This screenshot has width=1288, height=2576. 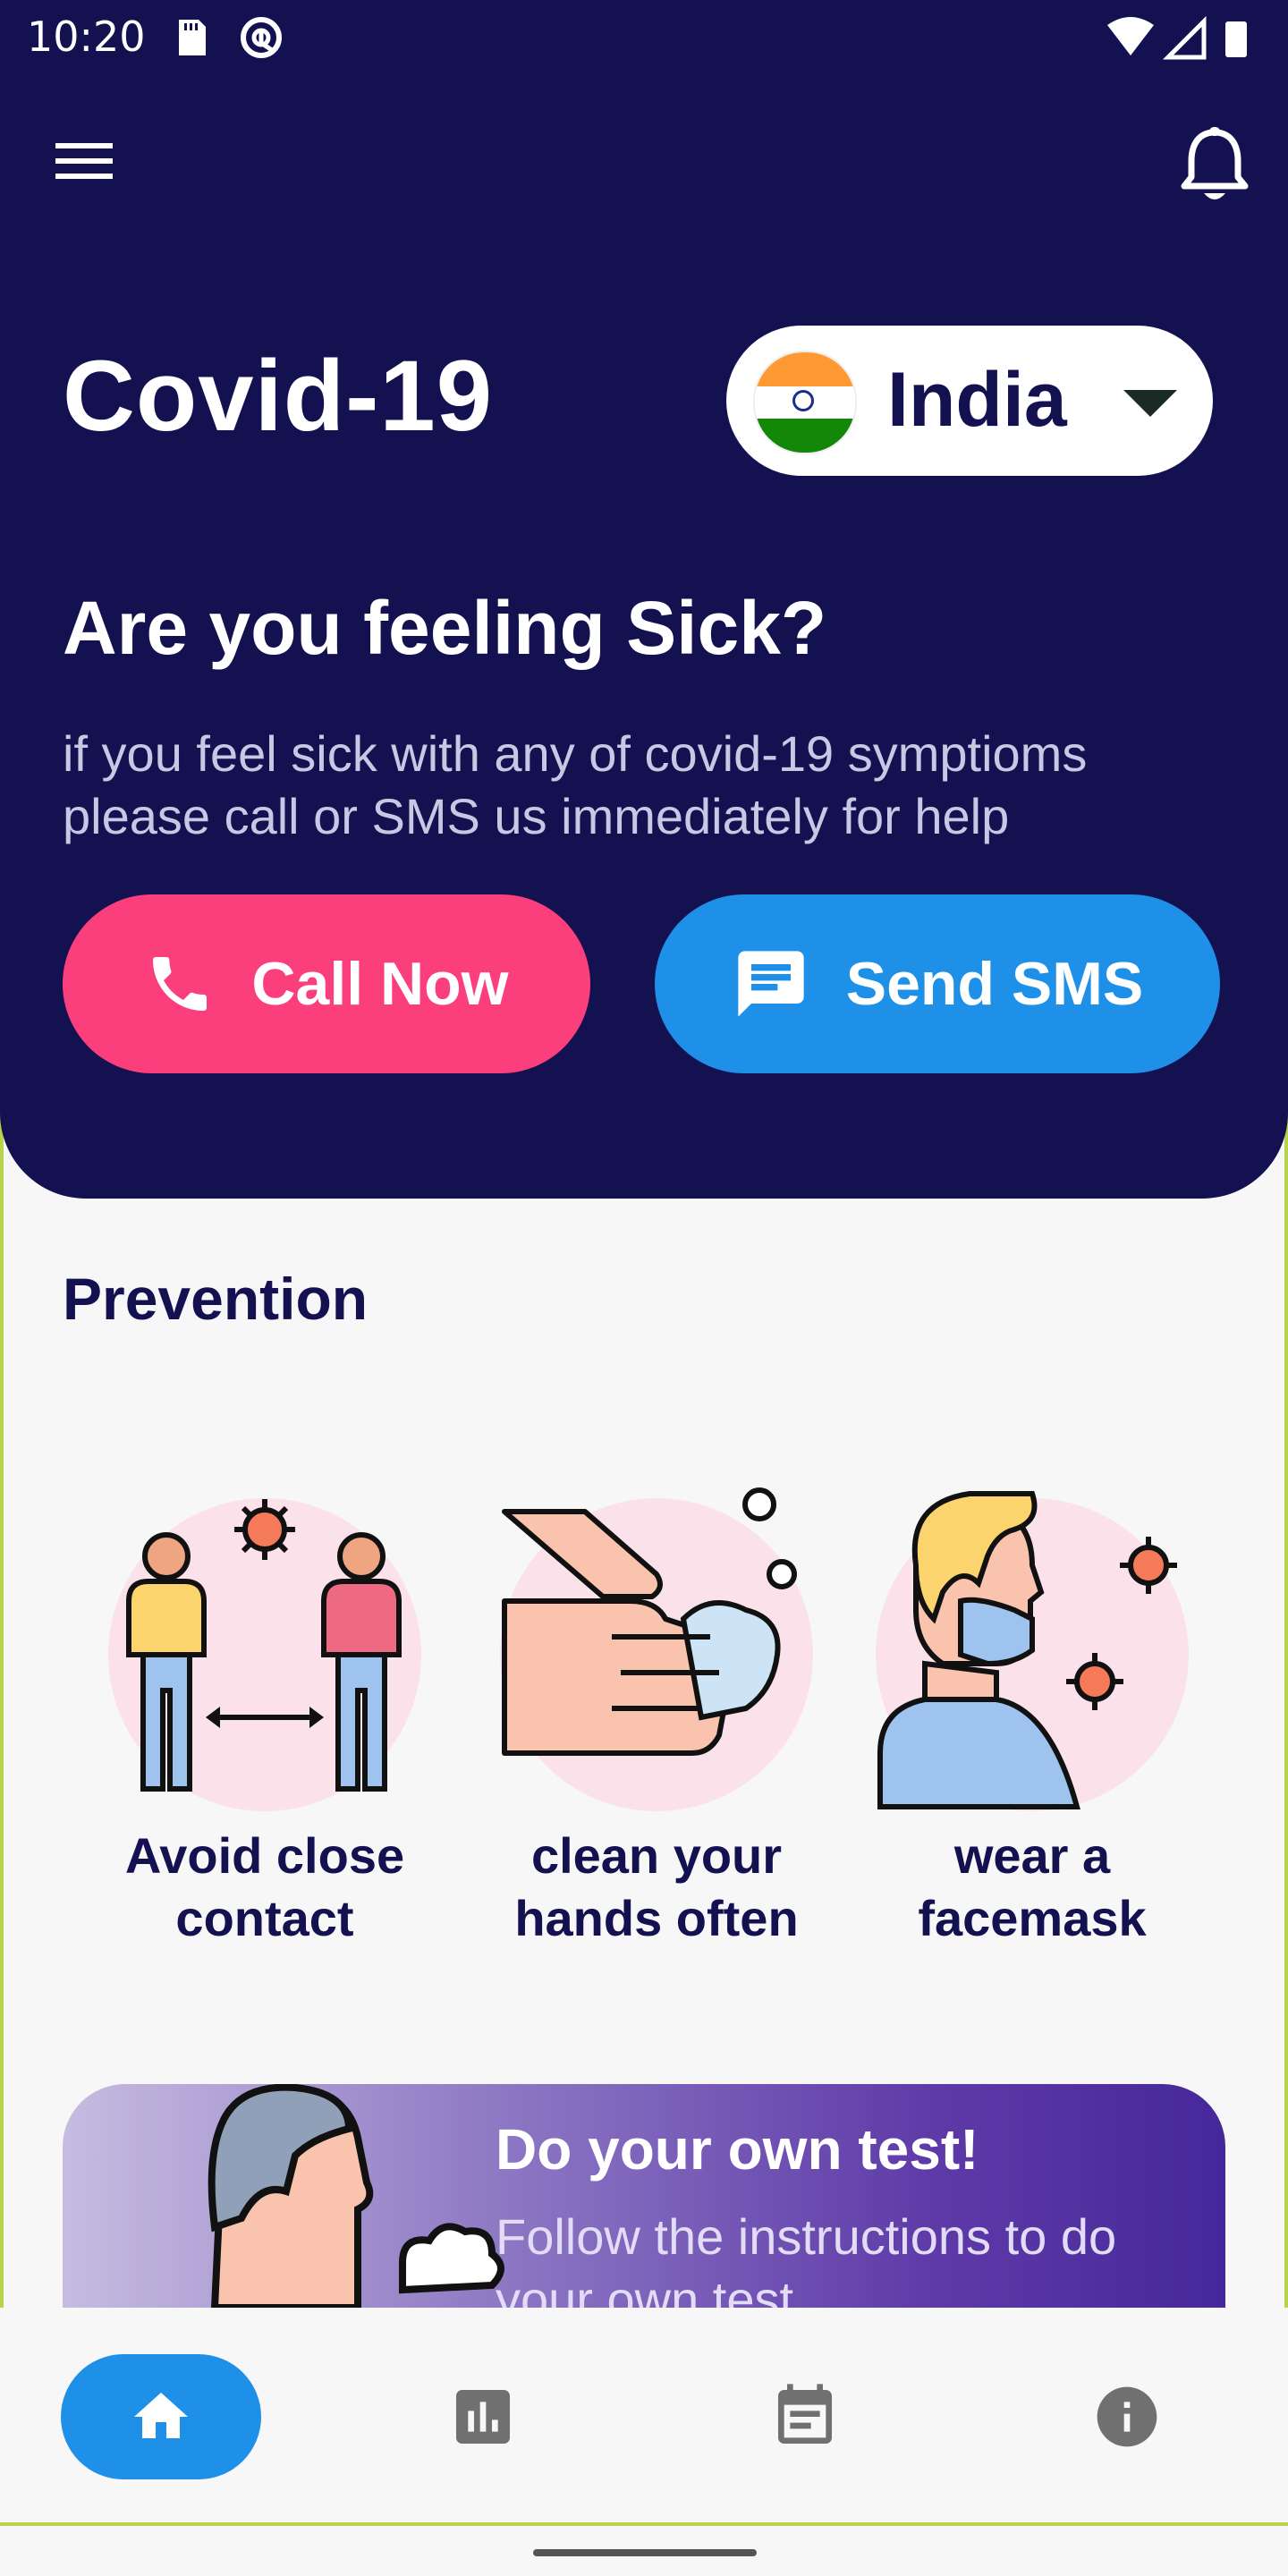 What do you see at coordinates (656, 1887) in the screenshot?
I see `prevention-label: clean your hands often` at bounding box center [656, 1887].